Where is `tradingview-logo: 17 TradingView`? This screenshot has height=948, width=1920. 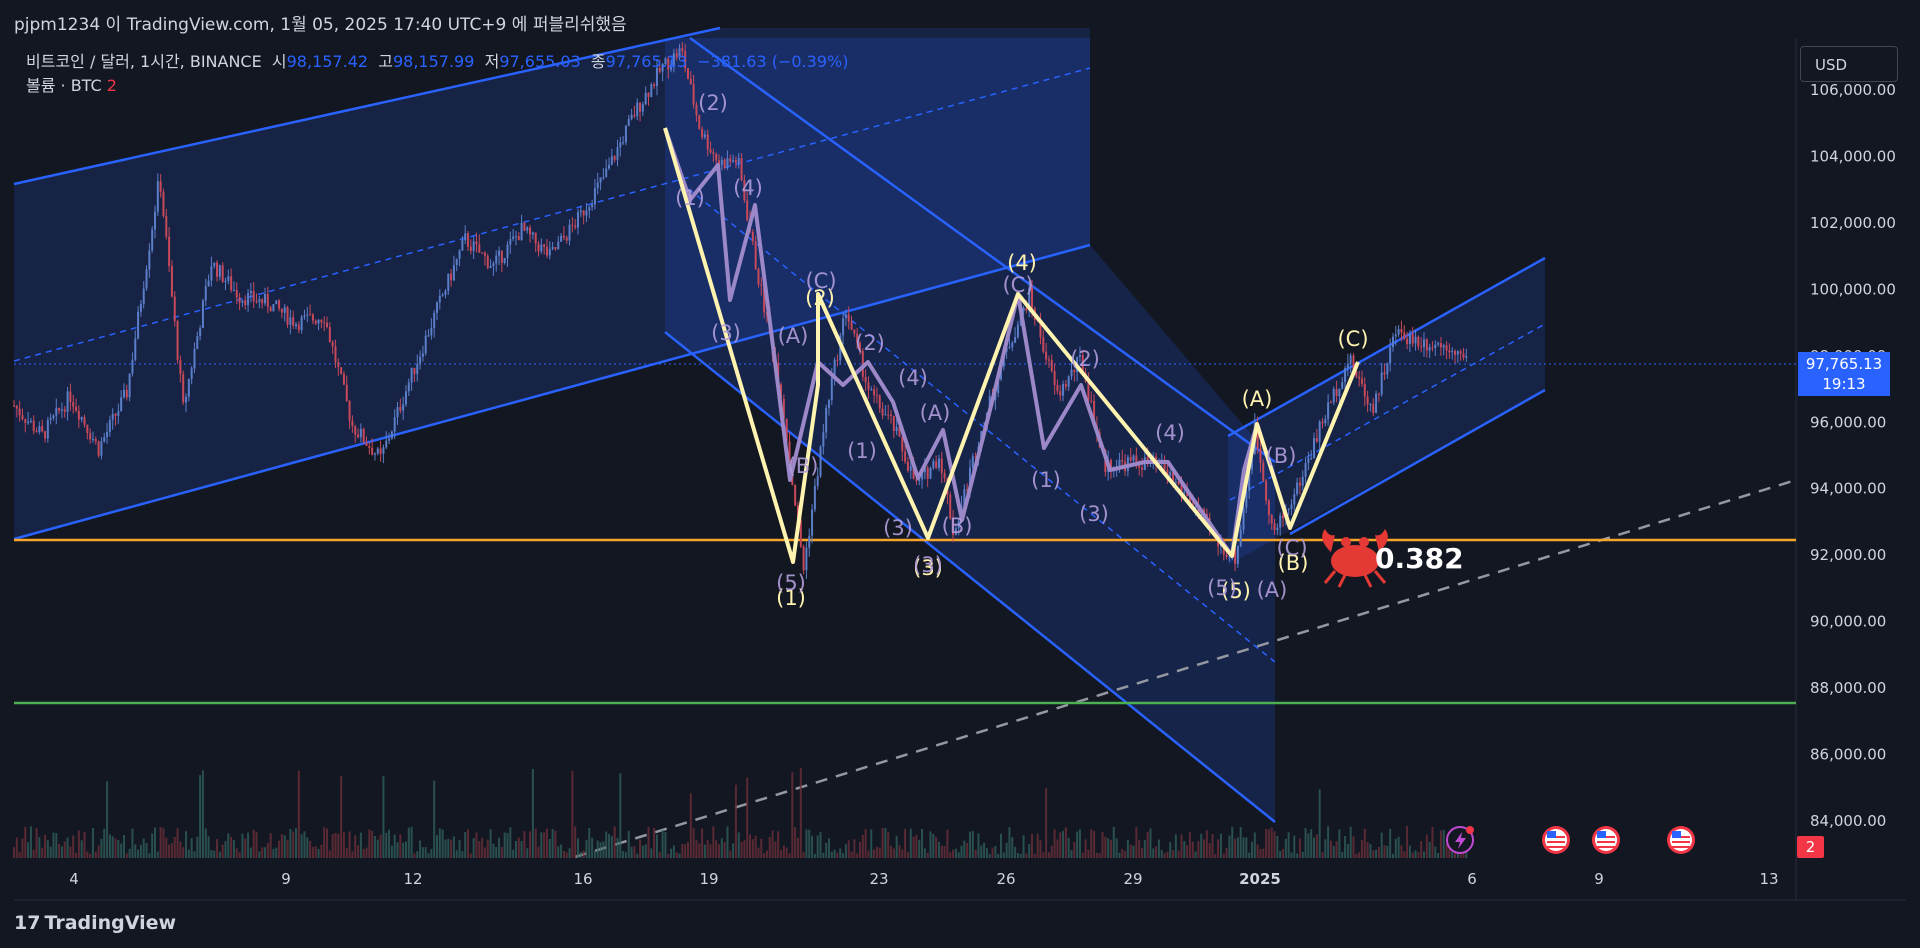
tradingview-logo: 17 TradingView is located at coordinates (95, 923).